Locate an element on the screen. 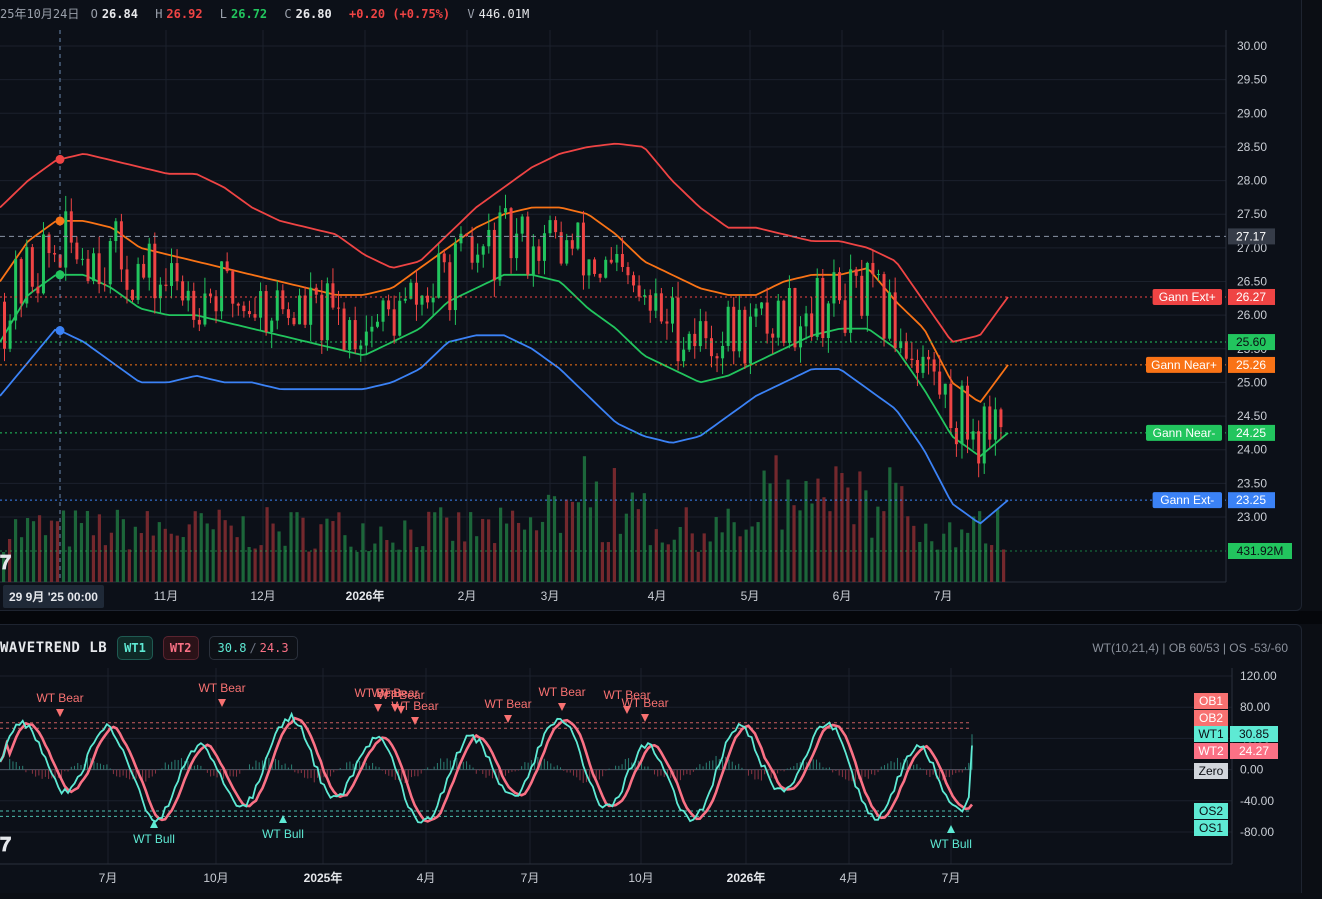  high-label: H is located at coordinates (159, 14).